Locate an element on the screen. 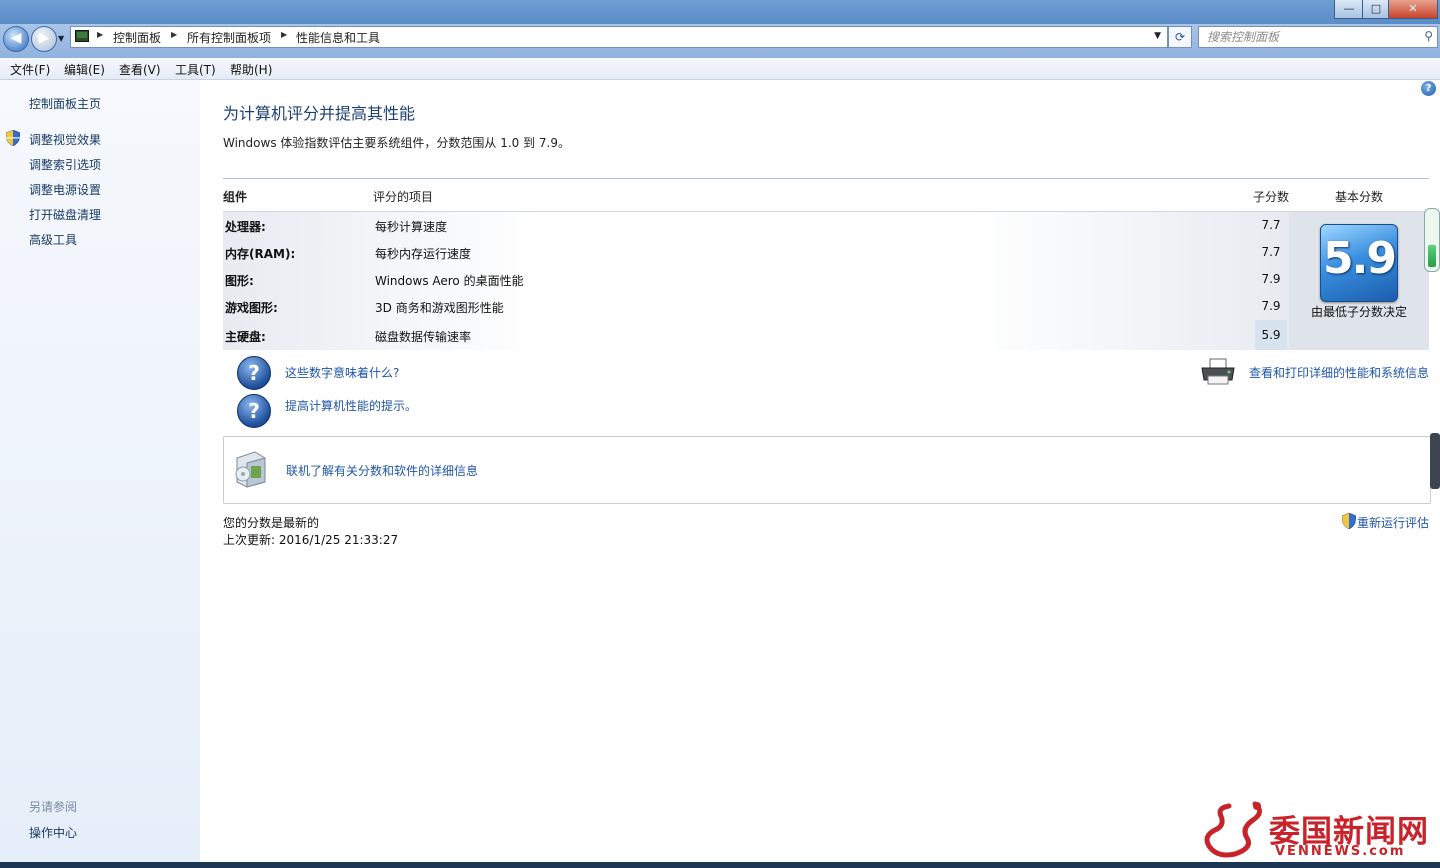 Image resolution: width=1440 pixels, height=868 pixels. row-subscore-lowest: 5.9 is located at coordinates (1271, 335).